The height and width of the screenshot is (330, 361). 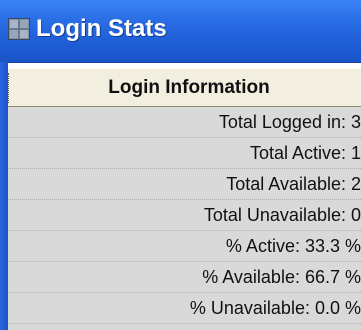 What do you see at coordinates (184, 122) in the screenshot?
I see `table-row: Total Logged in: 3` at bounding box center [184, 122].